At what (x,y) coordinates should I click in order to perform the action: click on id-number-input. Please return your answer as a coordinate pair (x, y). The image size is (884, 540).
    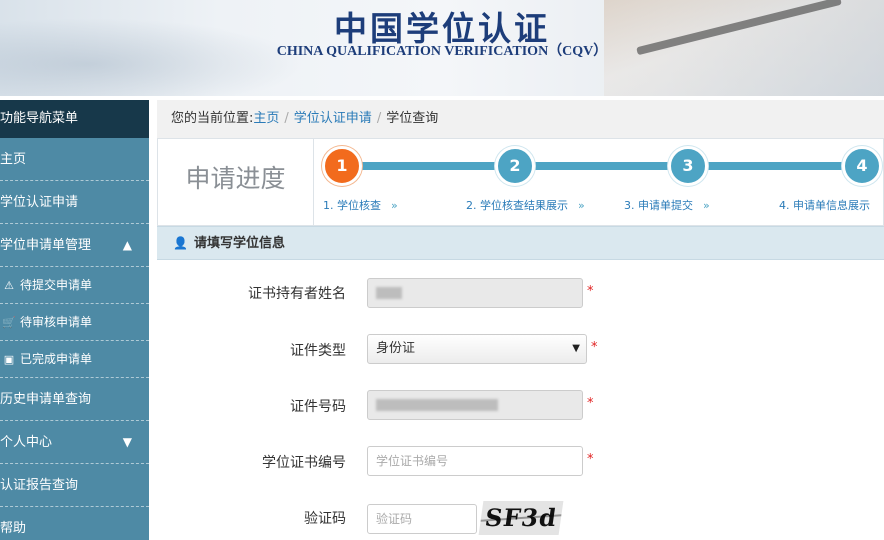
    Looking at the image, I should click on (475, 405).